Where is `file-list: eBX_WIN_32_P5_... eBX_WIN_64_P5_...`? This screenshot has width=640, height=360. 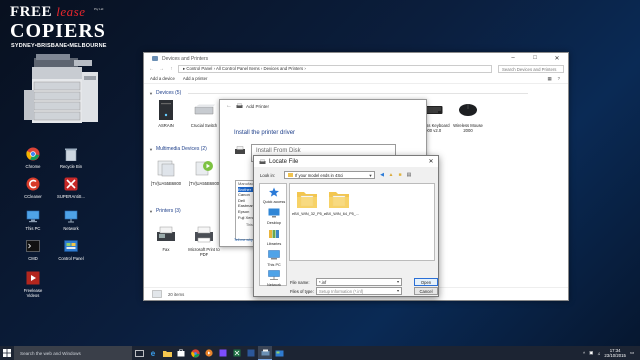 file-list: eBX_WIN_32_P5_... eBX_WIN_64_P5_... is located at coordinates (362, 222).